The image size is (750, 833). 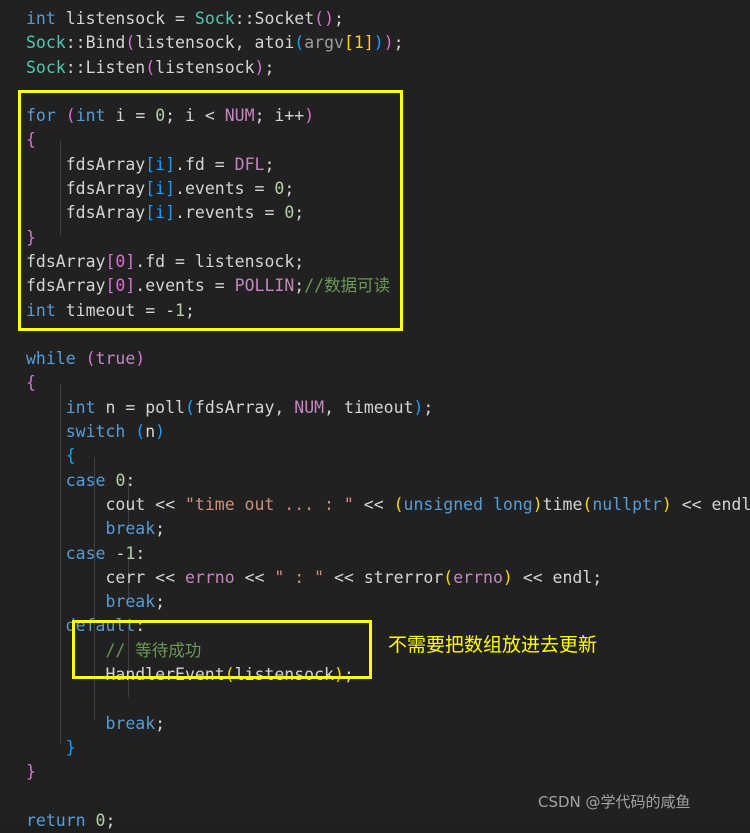 I want to click on code-line: fdsArray[0].events = POLLIN;//数据可读, so click(x=375, y=286).